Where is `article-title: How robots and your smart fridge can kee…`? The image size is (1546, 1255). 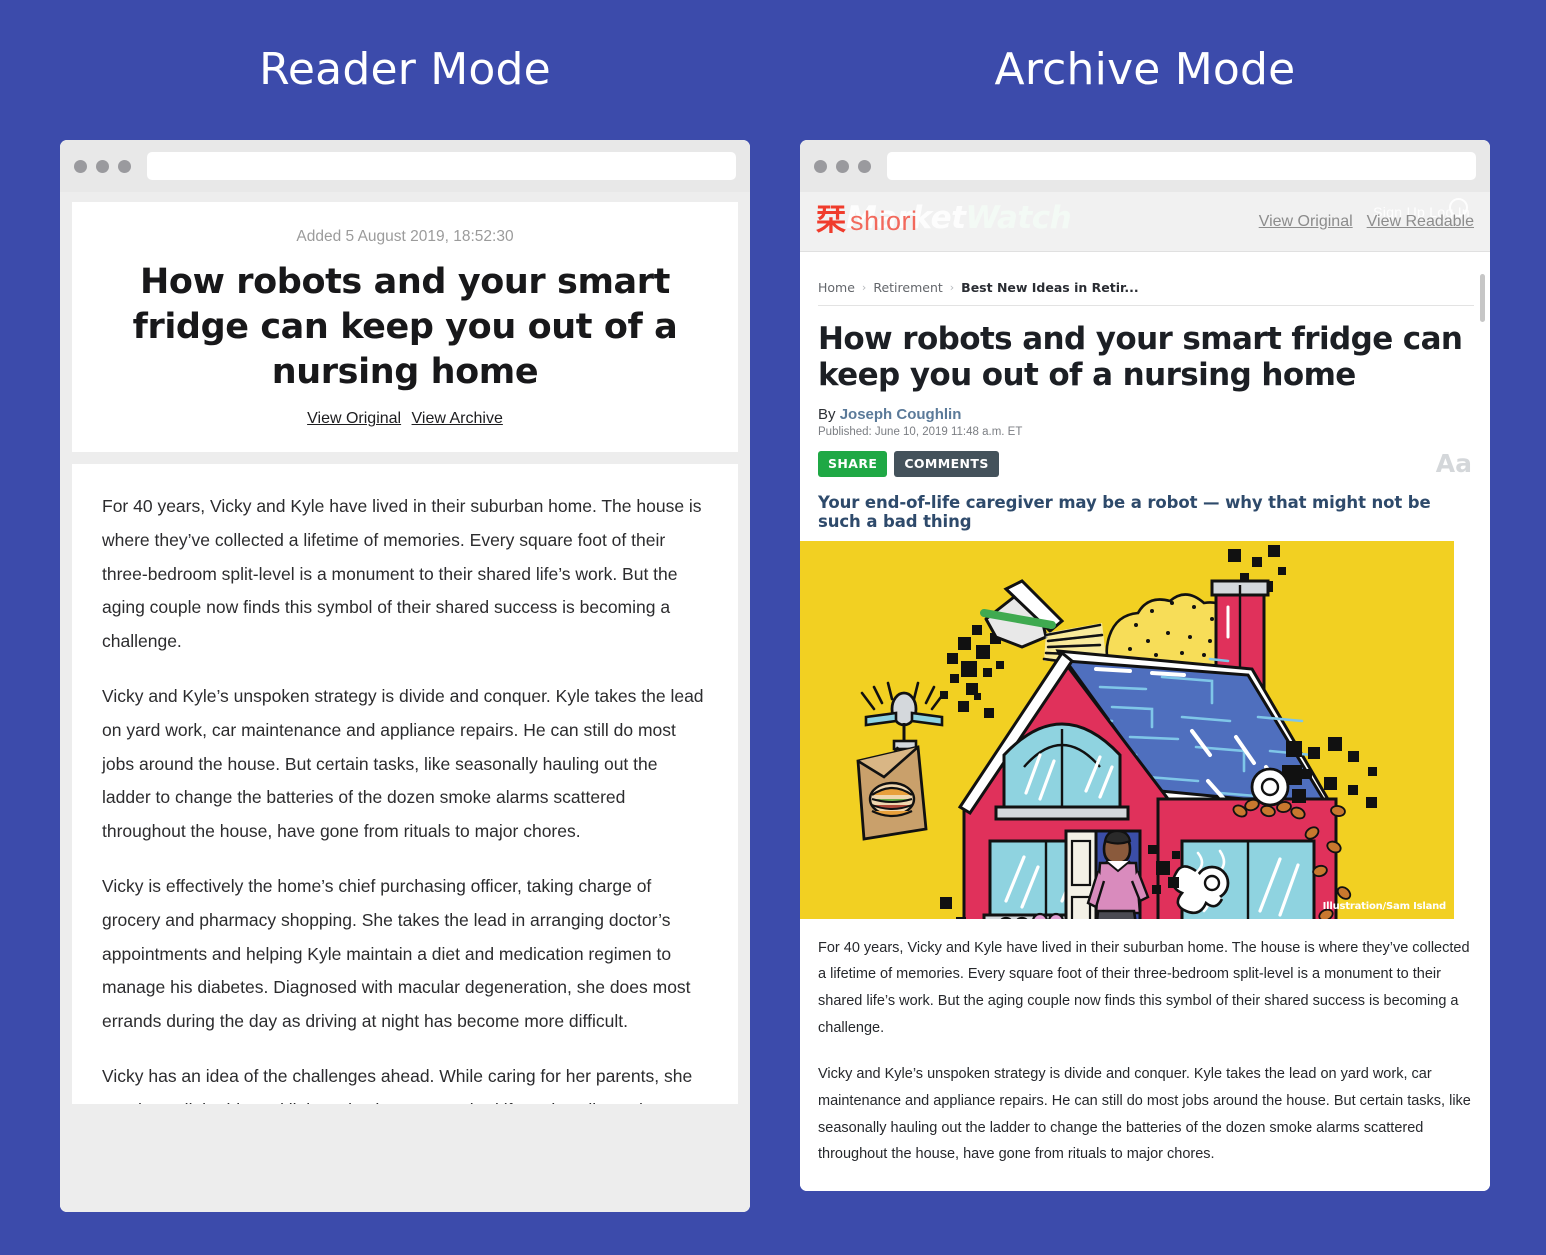 article-title: How robots and your smart fridge can kee… is located at coordinates (1140, 357).